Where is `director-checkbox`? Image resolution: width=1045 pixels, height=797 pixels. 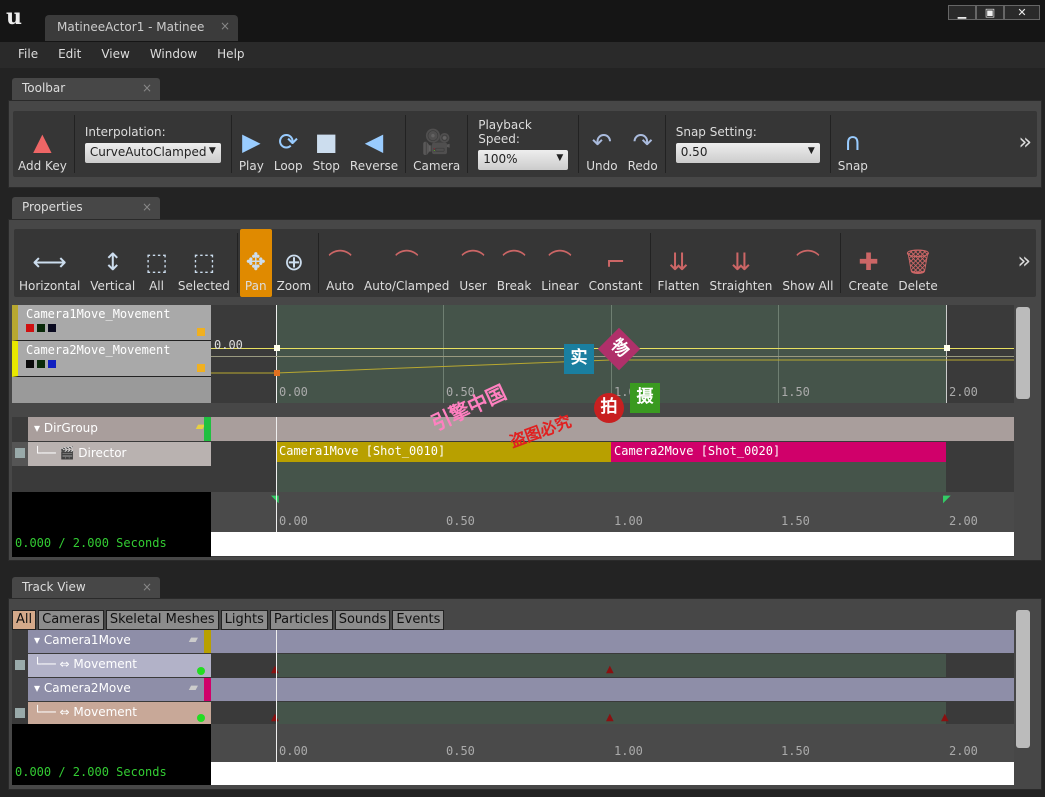
director-checkbox is located at coordinates (20, 454).